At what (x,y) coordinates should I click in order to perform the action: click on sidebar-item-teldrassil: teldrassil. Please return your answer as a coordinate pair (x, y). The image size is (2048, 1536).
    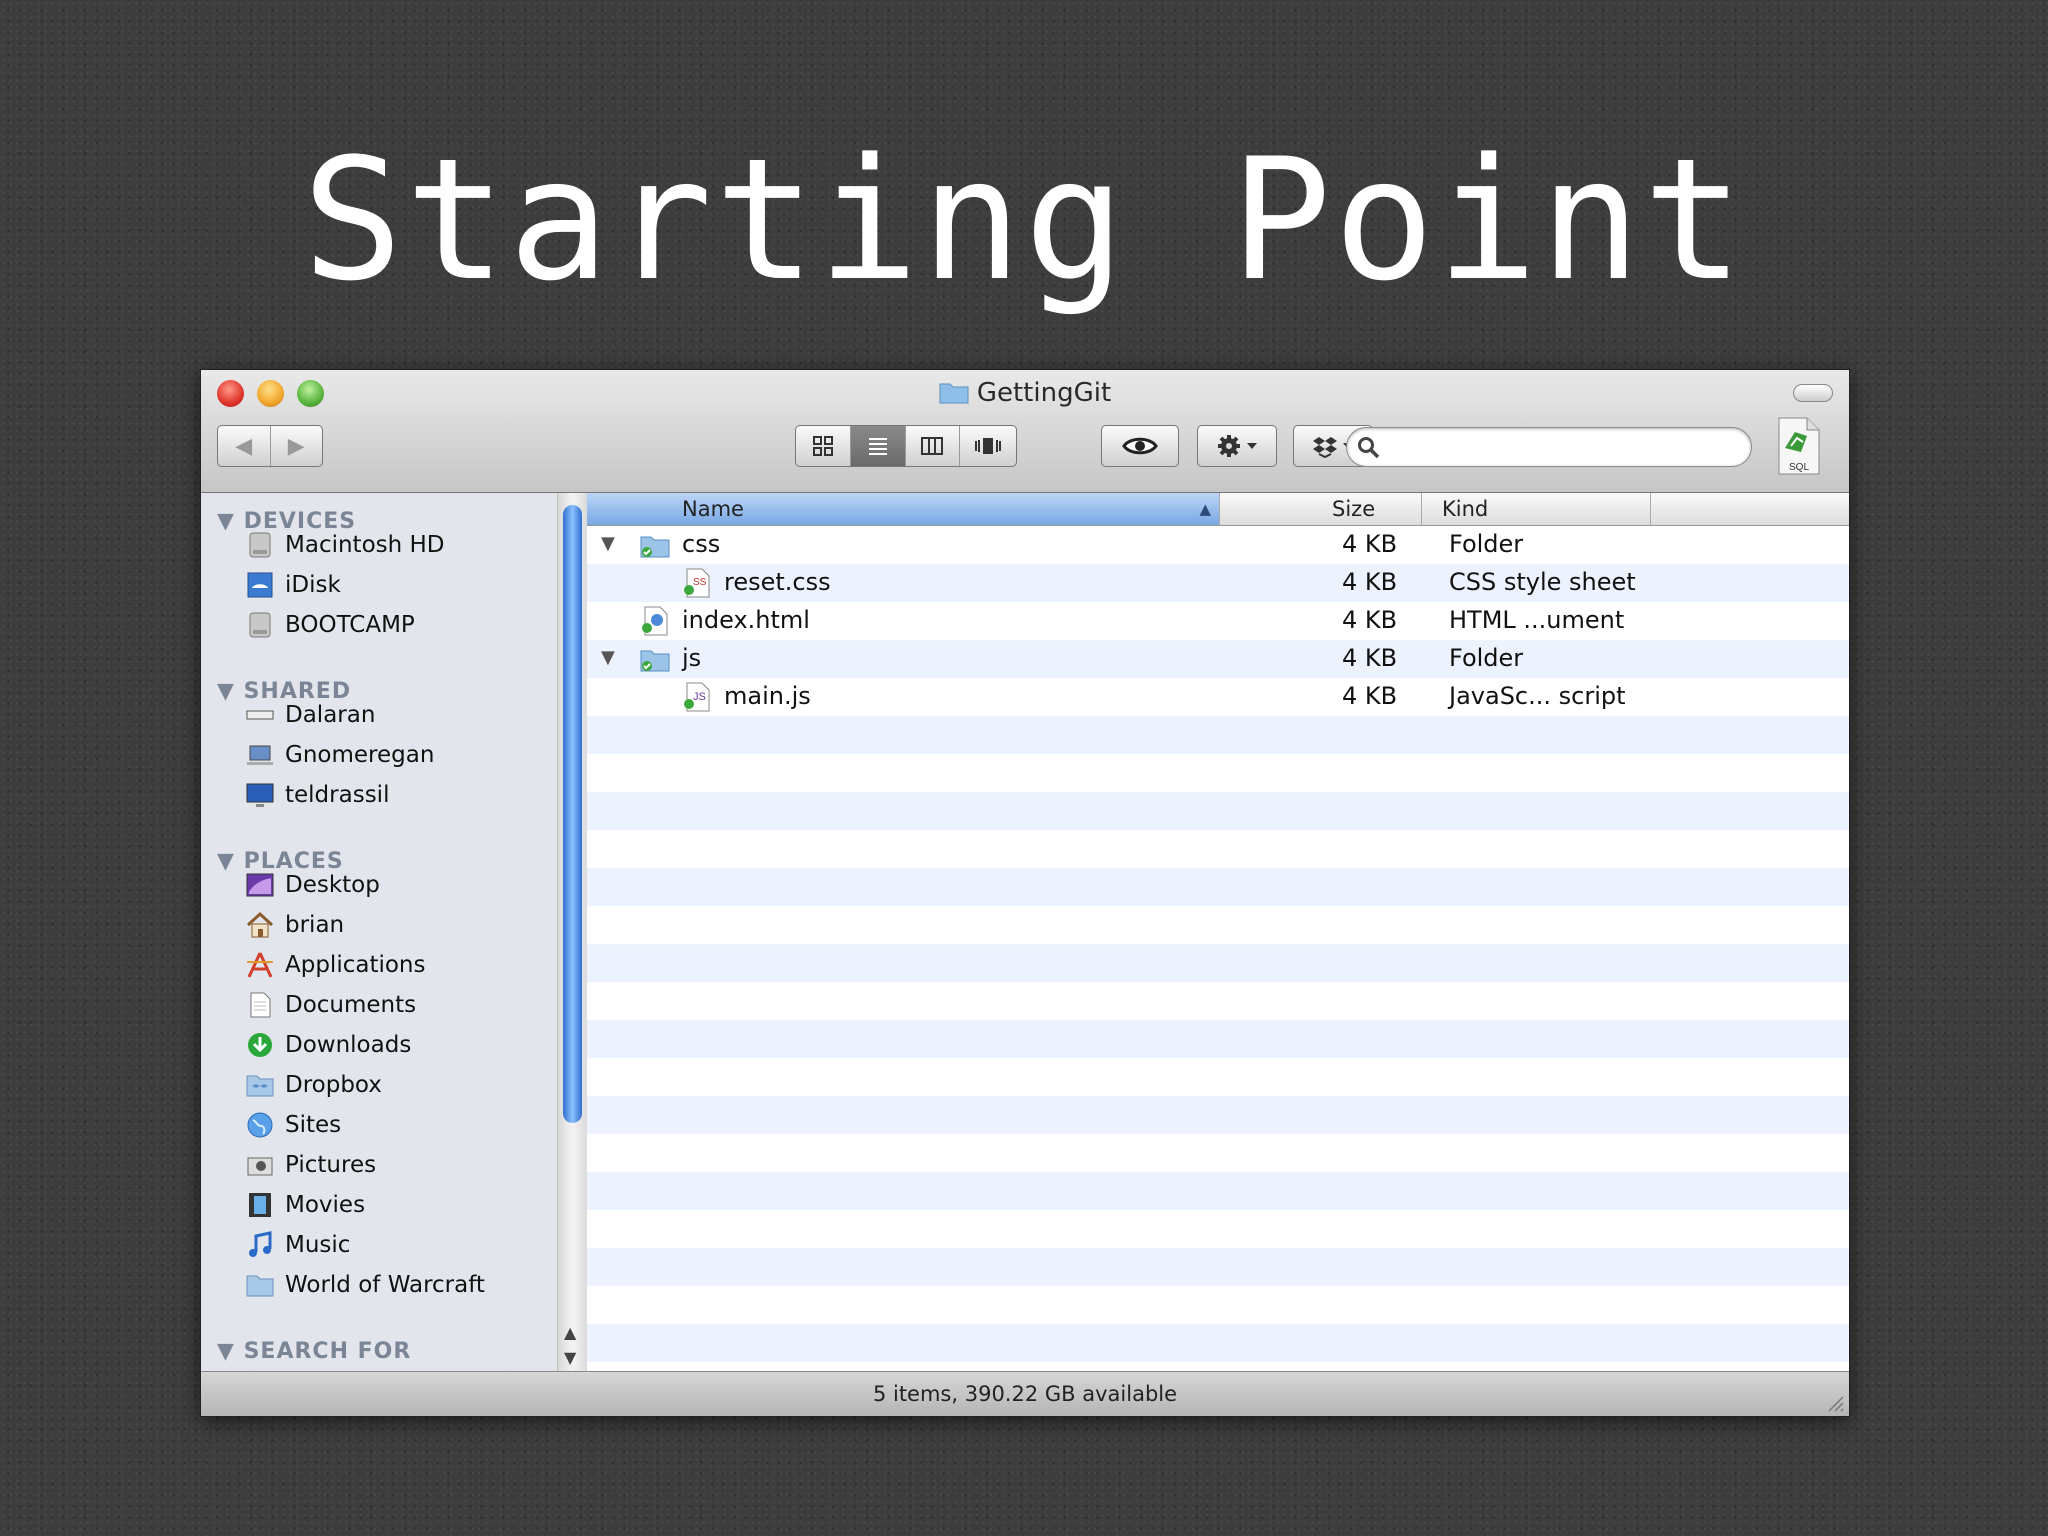
    Looking at the image, I should click on (317, 795).